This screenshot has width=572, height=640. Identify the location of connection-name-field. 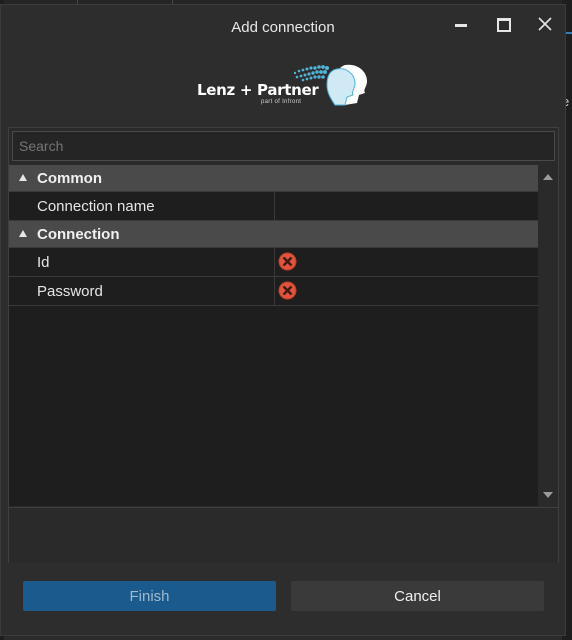
(406, 206).